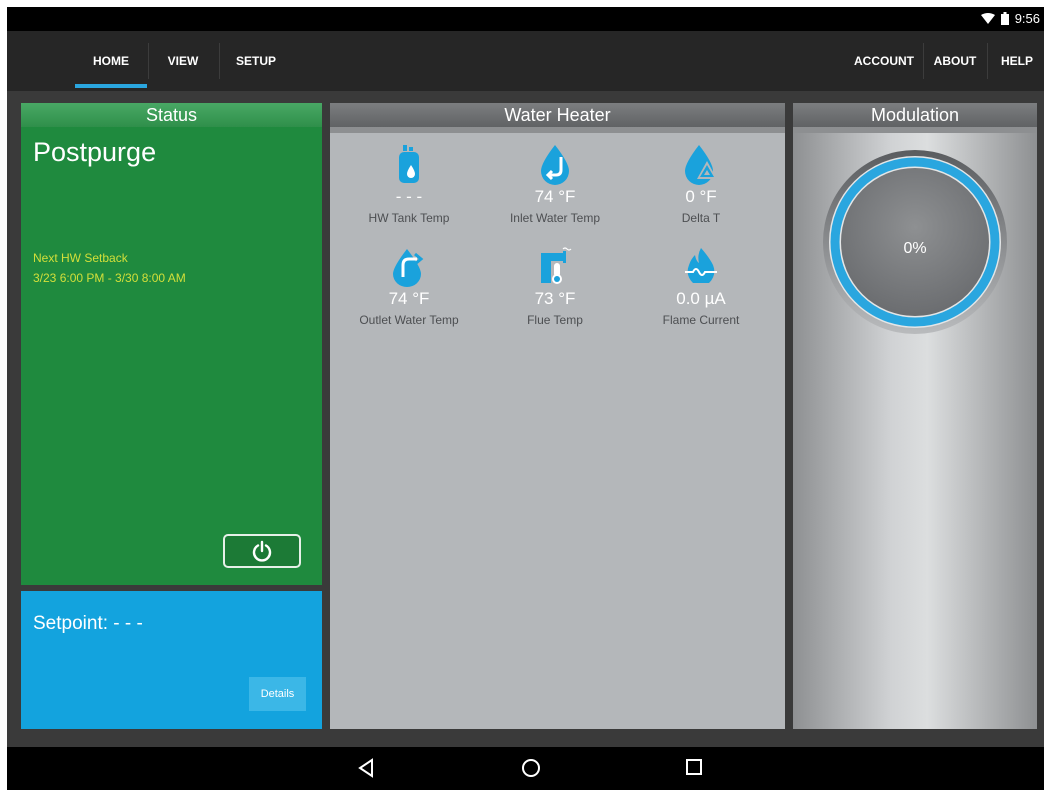  What do you see at coordinates (88, 623) in the screenshot?
I see `setpoint-label: Setpoint: - - -` at bounding box center [88, 623].